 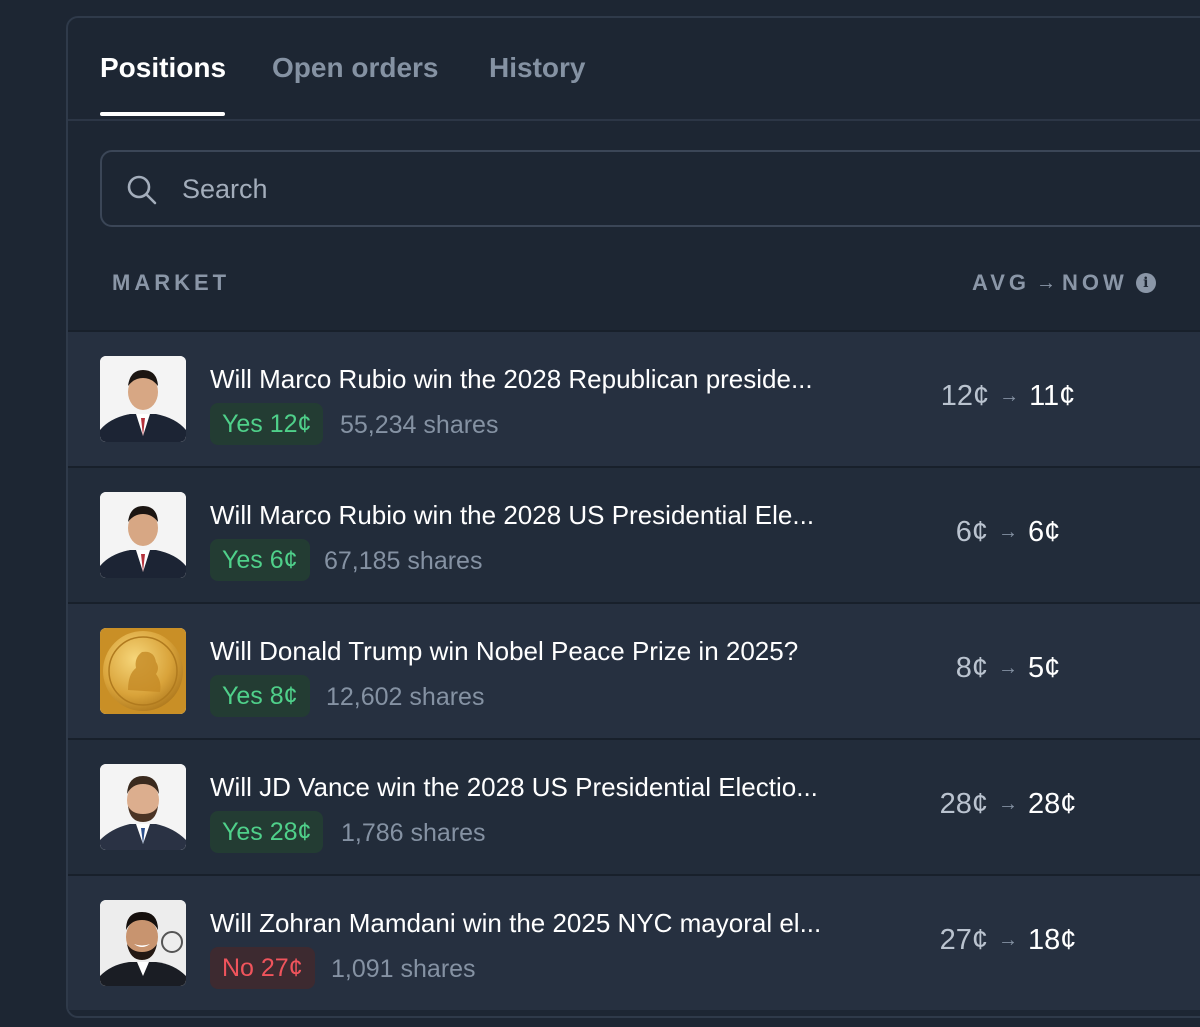 I want to click on current-price: 6¢, so click(x=1044, y=532).